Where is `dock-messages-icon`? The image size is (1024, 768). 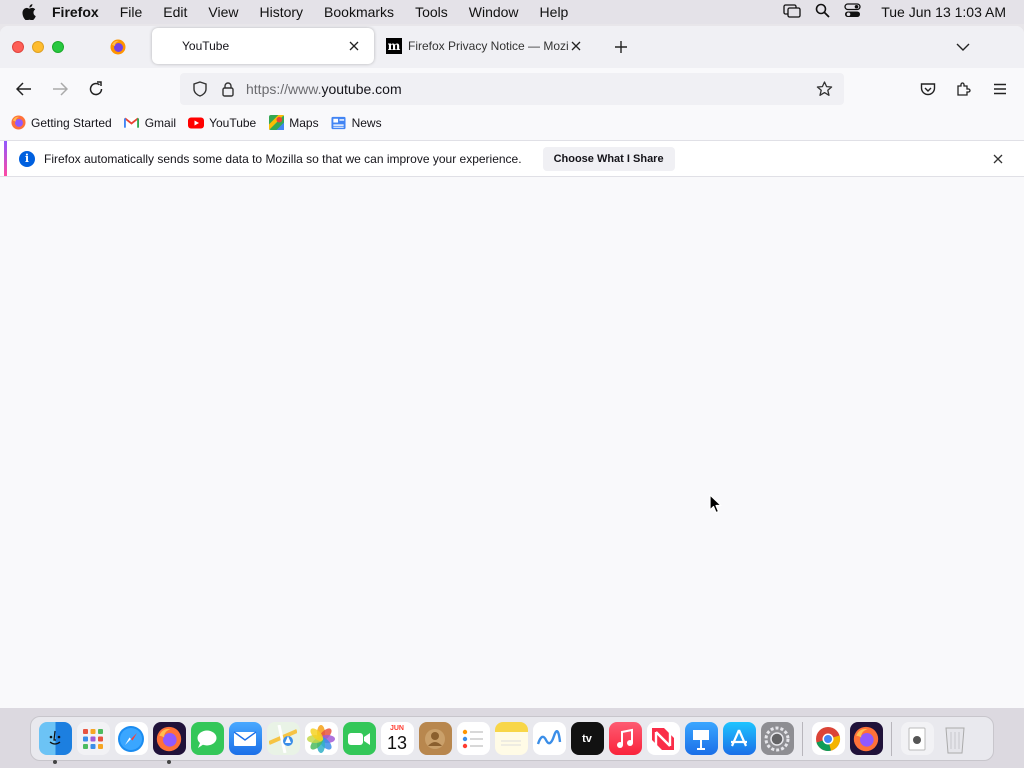 dock-messages-icon is located at coordinates (207, 738).